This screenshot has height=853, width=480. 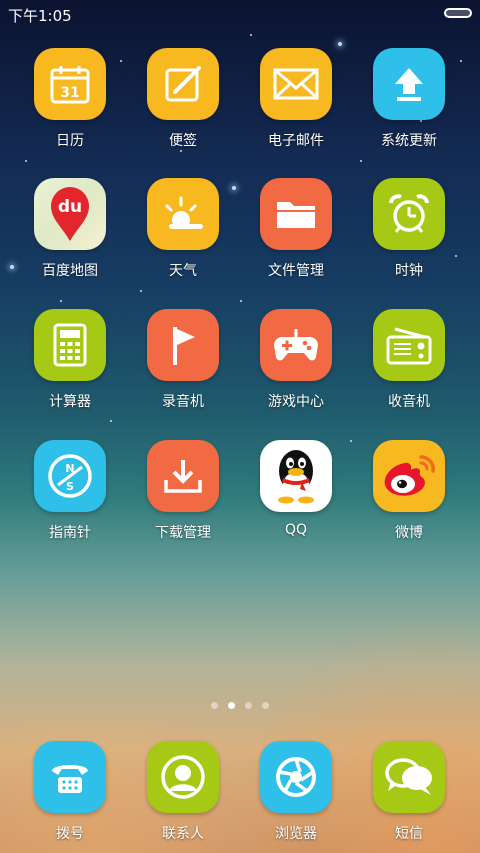 What do you see at coordinates (458, 13) in the screenshot?
I see `battery-icon` at bounding box center [458, 13].